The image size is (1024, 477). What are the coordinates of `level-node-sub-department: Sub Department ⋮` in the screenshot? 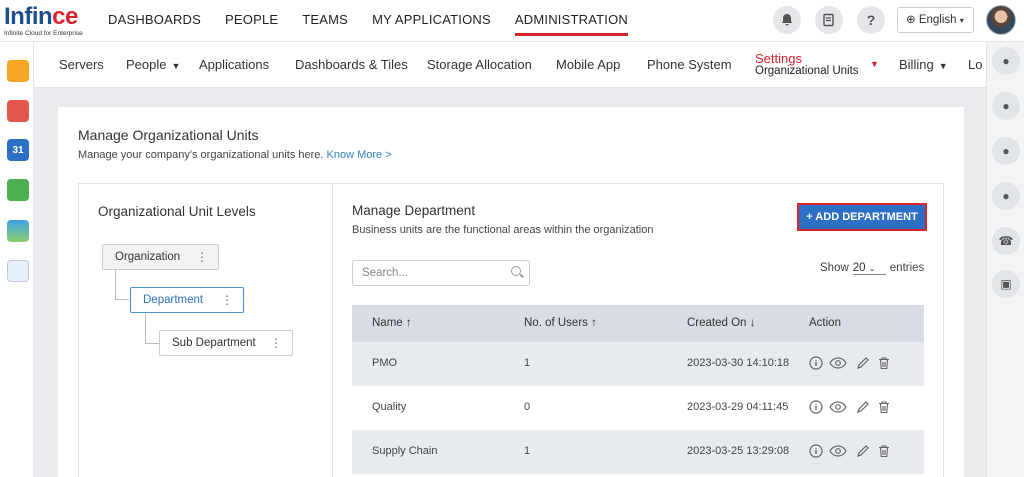 It's located at (226, 343).